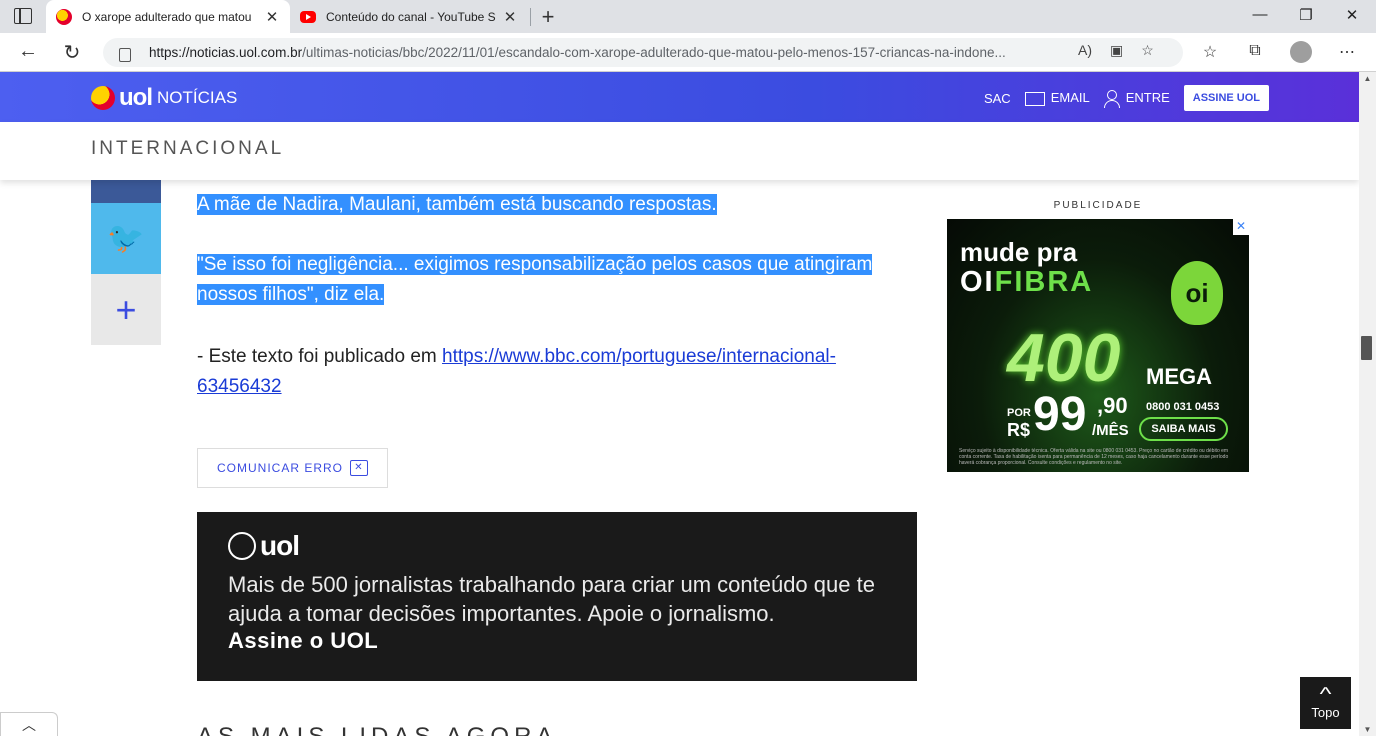 The width and height of the screenshot is (1376, 737). What do you see at coordinates (136, 97) in the screenshot?
I see `uol-wordmark: uol` at bounding box center [136, 97].